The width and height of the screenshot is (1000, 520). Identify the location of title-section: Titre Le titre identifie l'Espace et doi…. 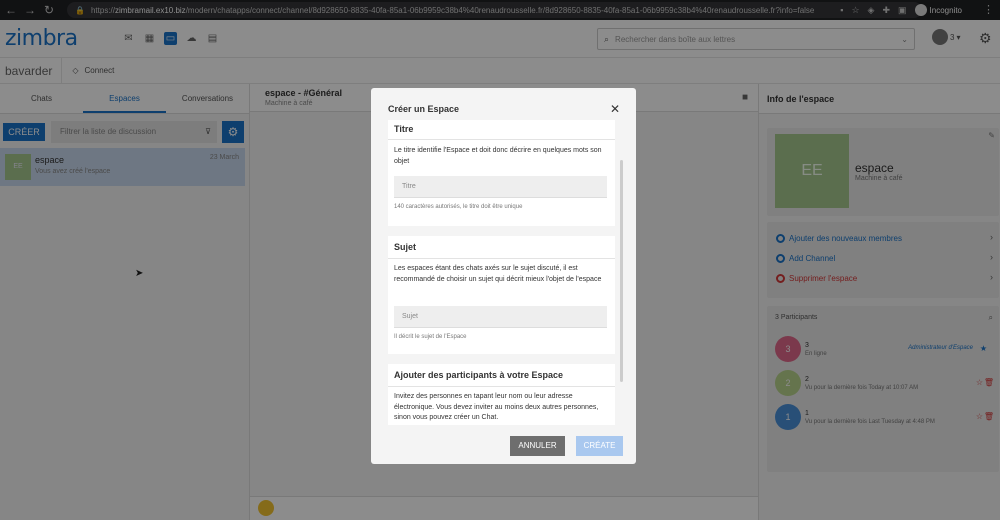
(501, 173).